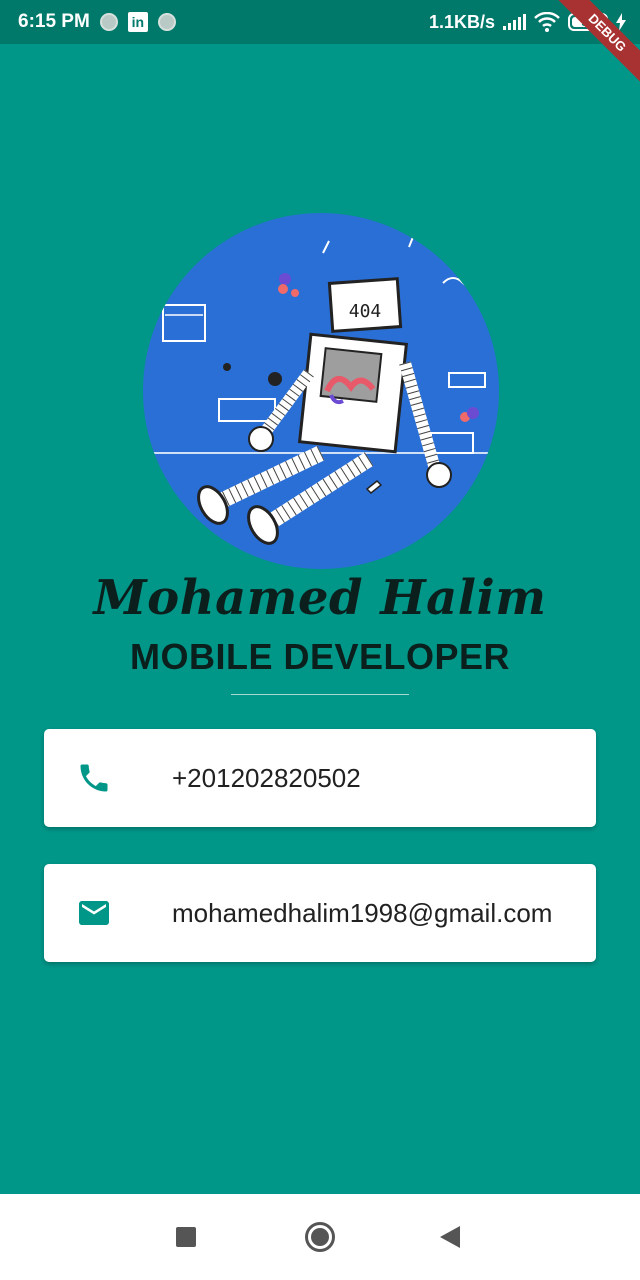  Describe the element at coordinates (365, 311) in the screenshot. I see `avatar-404-text: 404` at that location.